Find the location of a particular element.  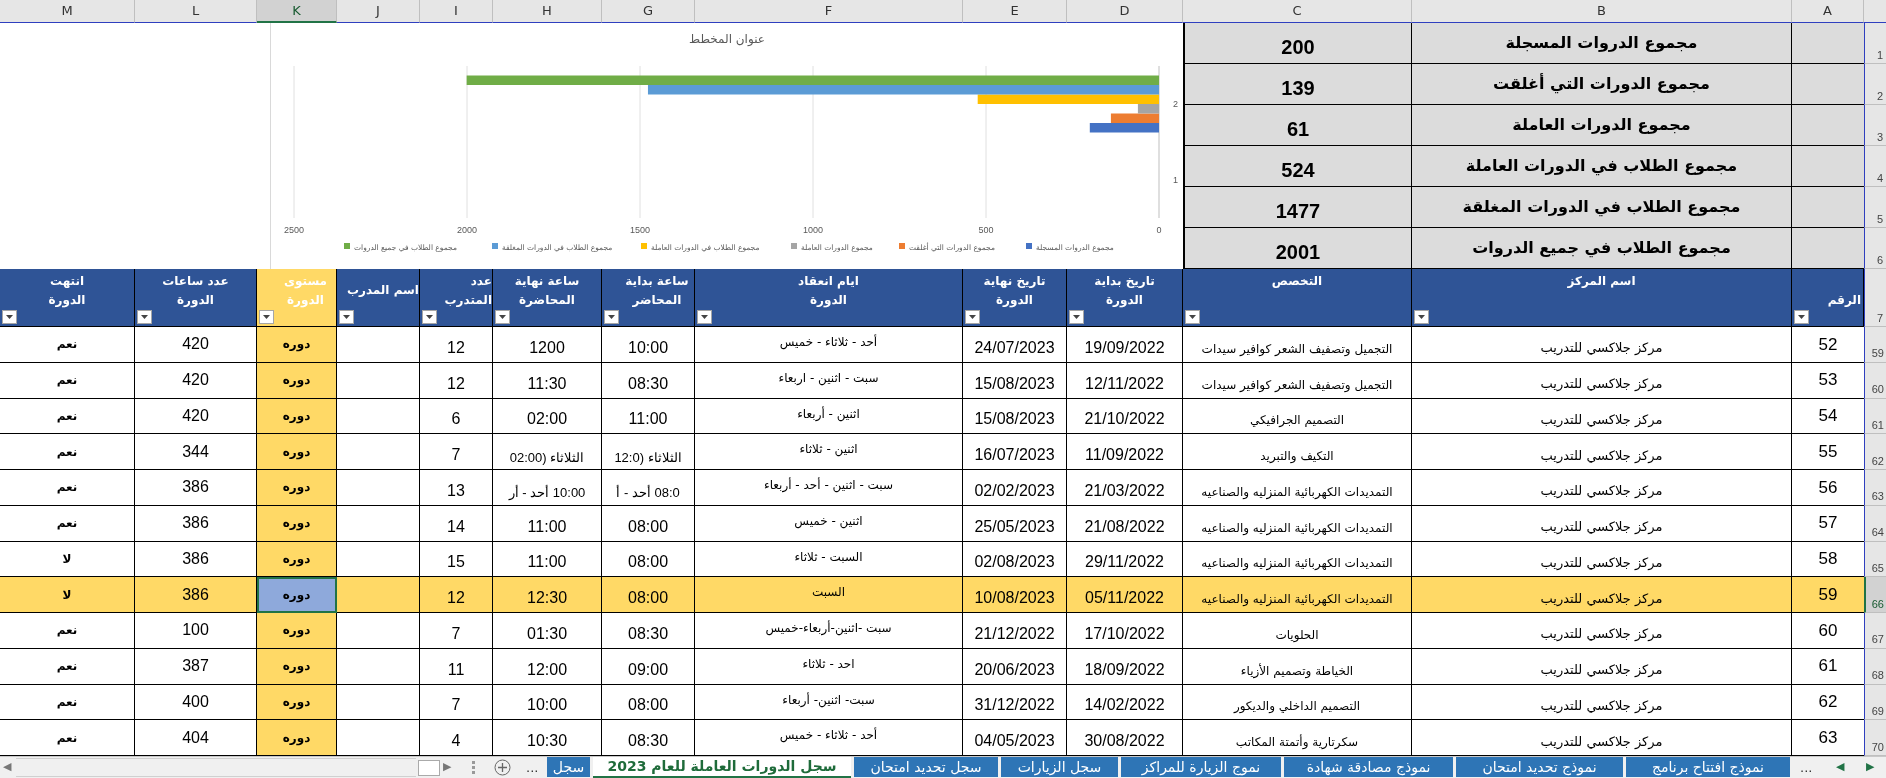

sheet-tab: سجل الدورات العاملة للعام 2023 is located at coordinates (722, 767).